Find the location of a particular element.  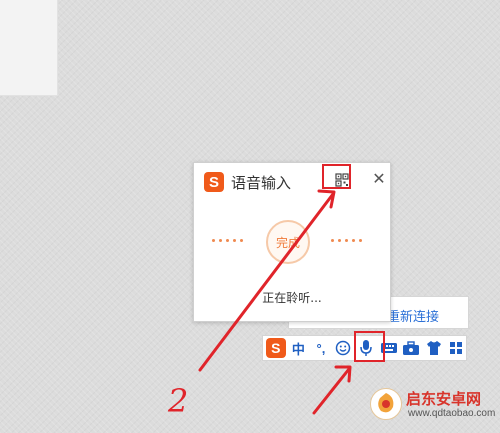

watermark-title: 启东安卓网 is located at coordinates (444, 399).